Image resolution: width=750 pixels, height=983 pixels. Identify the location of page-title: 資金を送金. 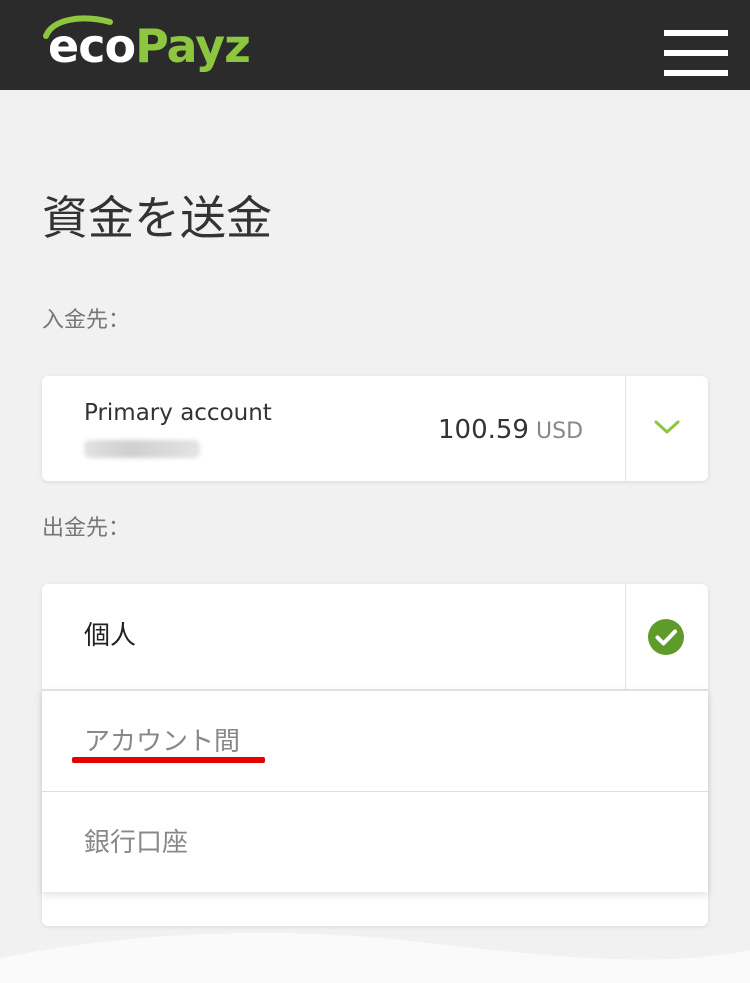
(157, 218).